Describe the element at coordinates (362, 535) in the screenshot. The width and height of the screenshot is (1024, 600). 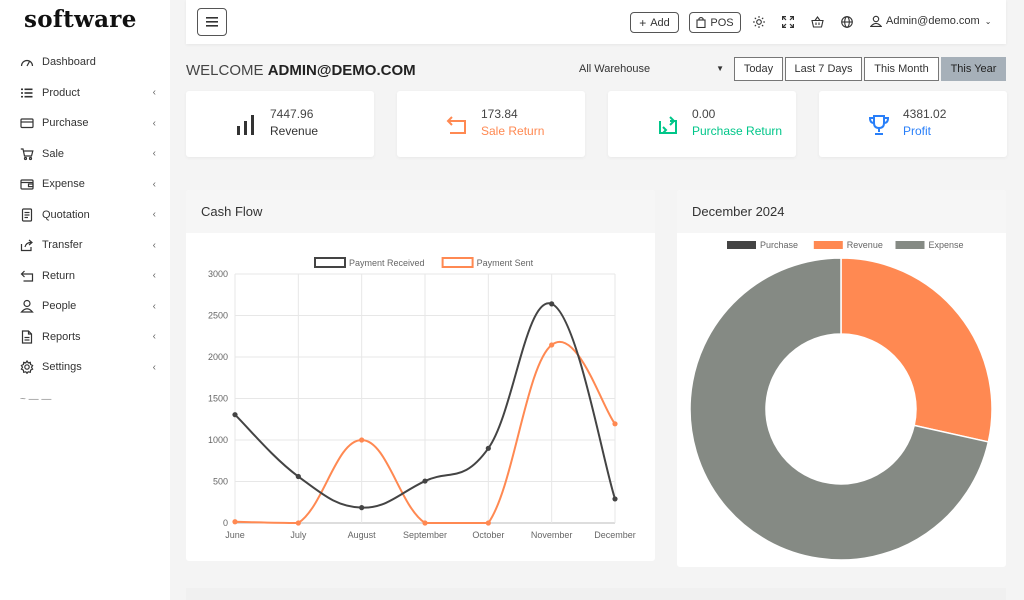
I see `x-tick-label: August` at that location.